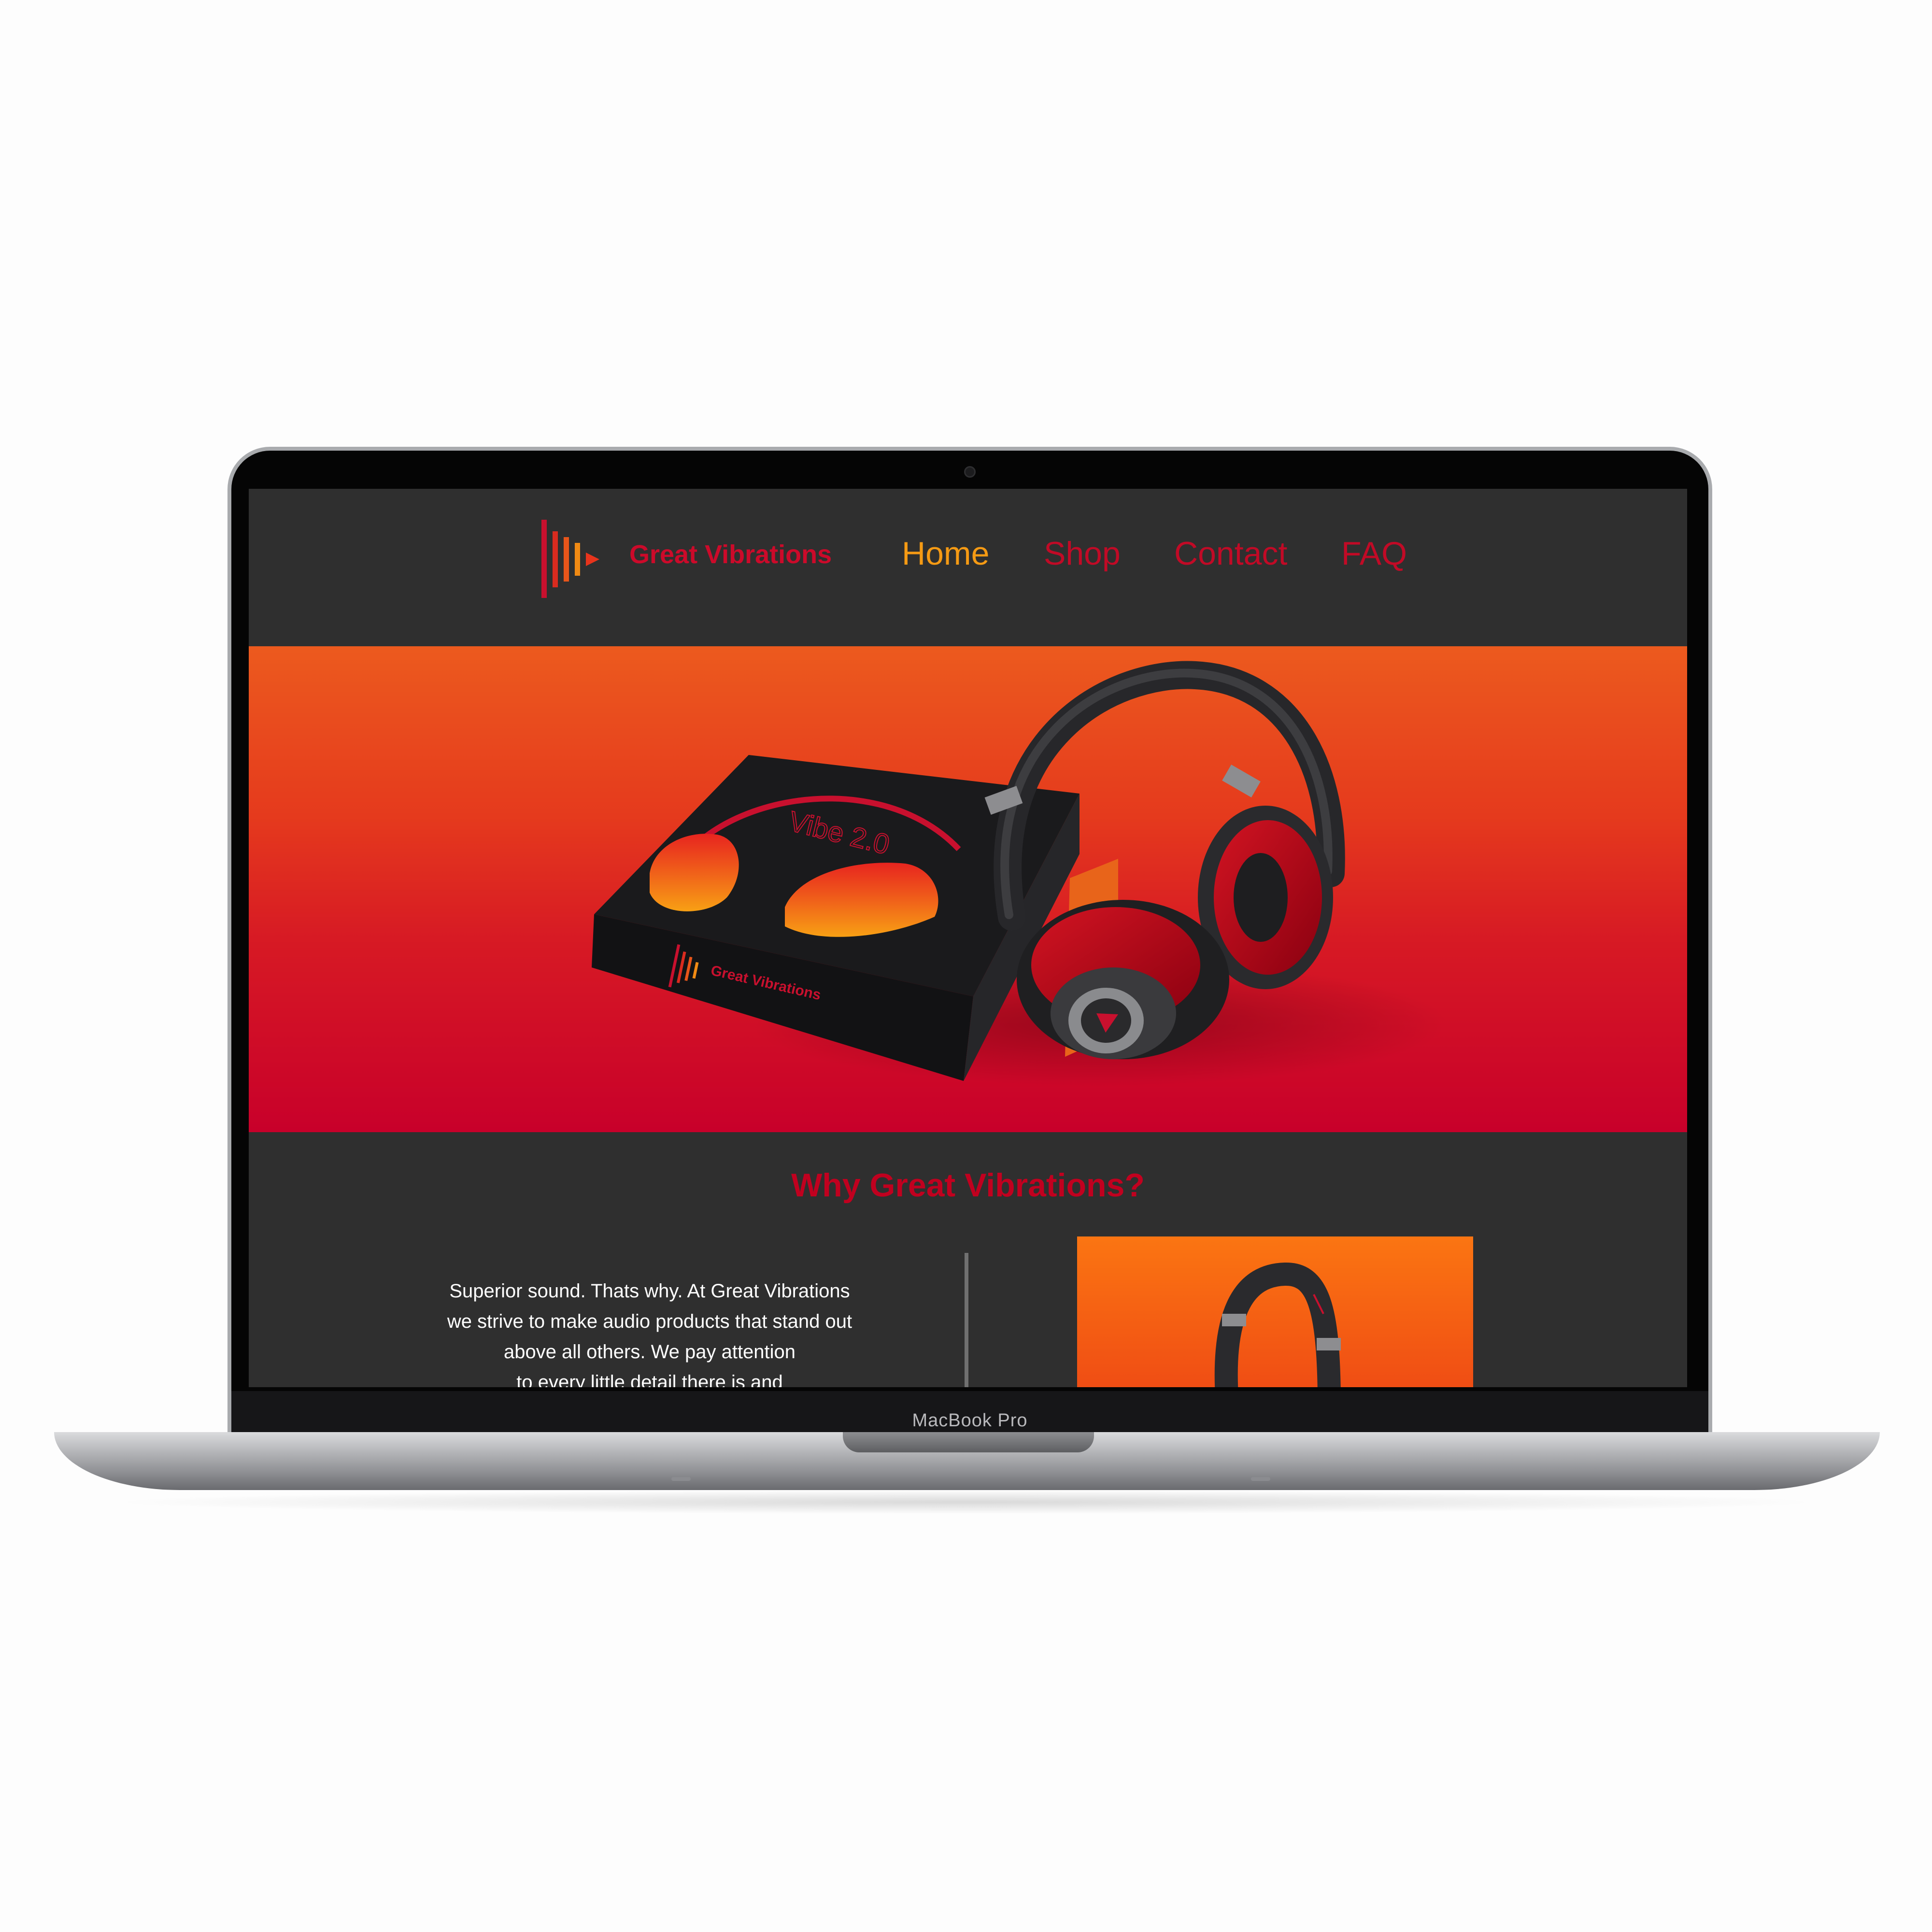 The width and height of the screenshot is (1932, 1932). I want to click on laptop-shadow, so click(966, 1502).